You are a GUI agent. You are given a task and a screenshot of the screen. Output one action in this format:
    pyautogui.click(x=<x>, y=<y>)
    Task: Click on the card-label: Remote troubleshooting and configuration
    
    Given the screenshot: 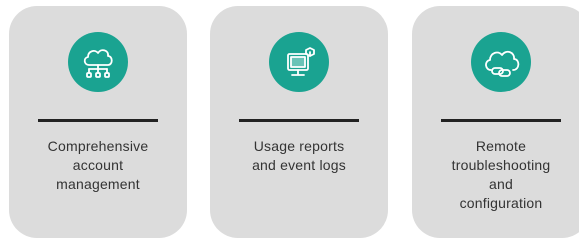 What is the action you would take?
    pyautogui.click(x=501, y=174)
    